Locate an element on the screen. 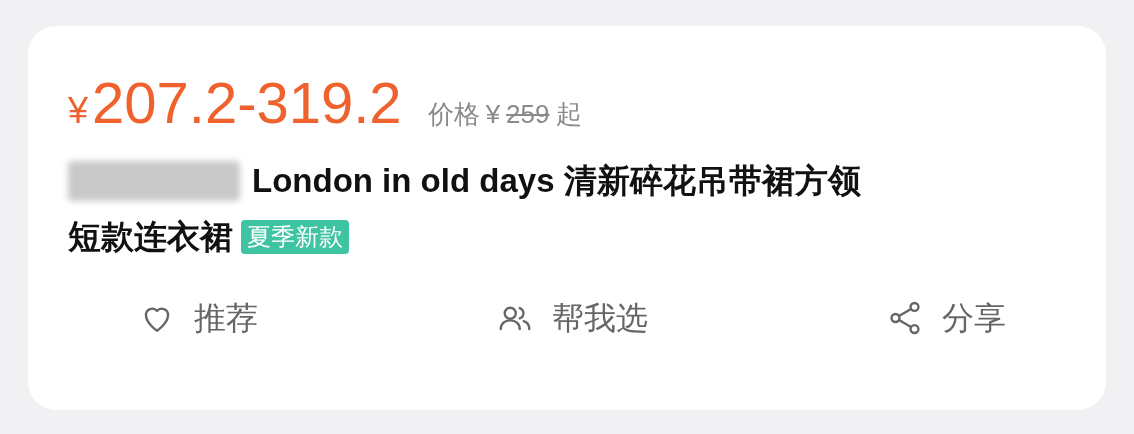  price: 207.2-319.2 is located at coordinates (247, 103).